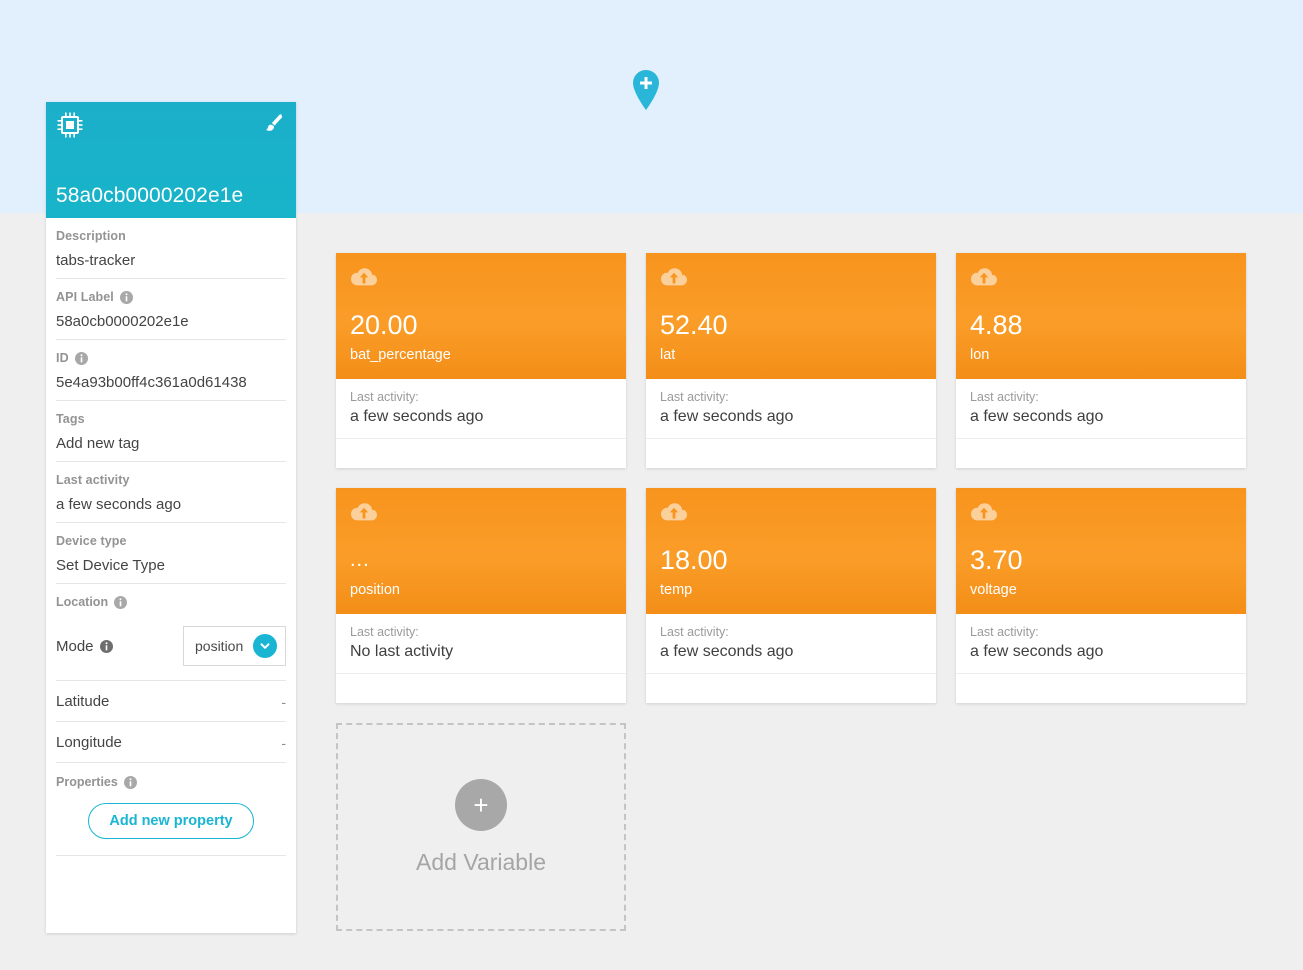  What do you see at coordinates (171, 443) in the screenshot?
I see `add-new-tag-action: Add new tag` at bounding box center [171, 443].